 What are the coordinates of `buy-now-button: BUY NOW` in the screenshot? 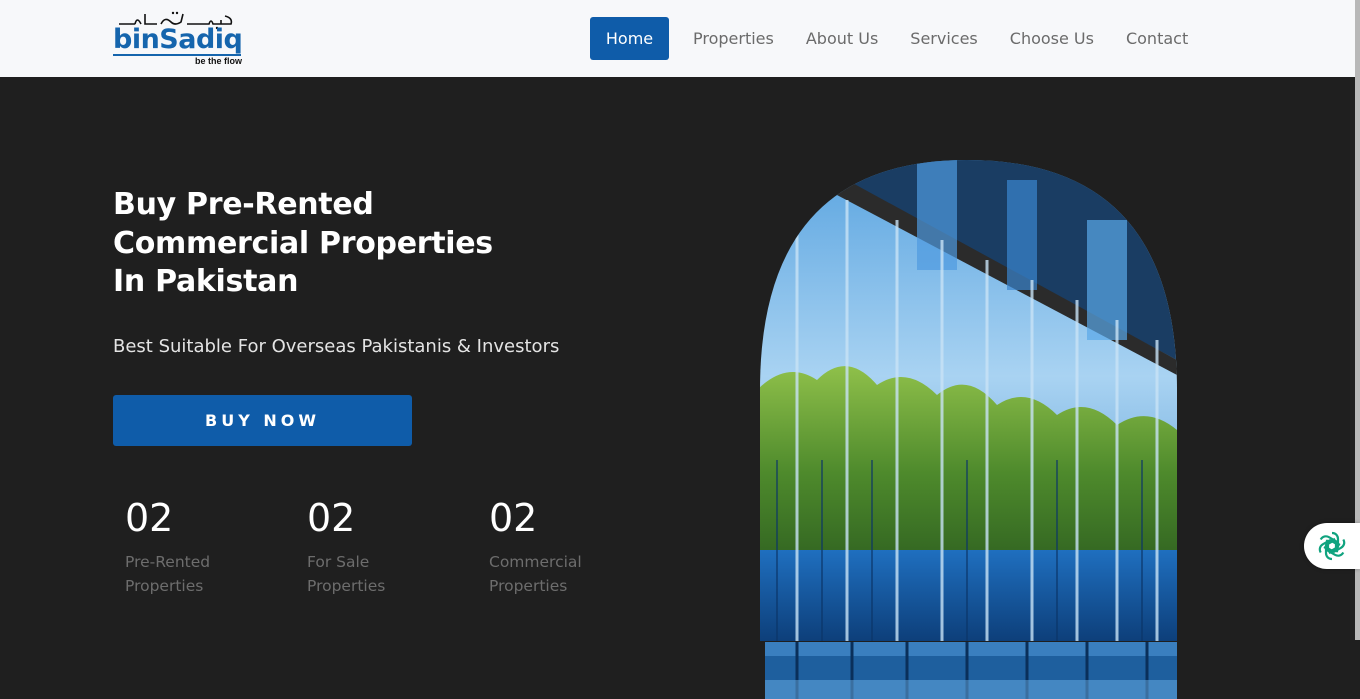 It's located at (262, 420).